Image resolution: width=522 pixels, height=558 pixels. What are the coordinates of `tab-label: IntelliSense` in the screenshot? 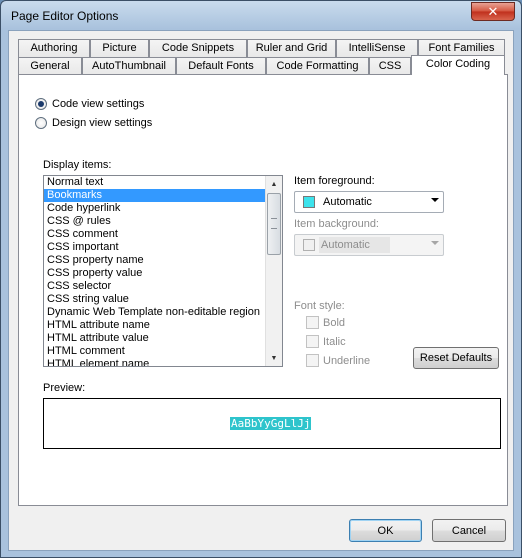 It's located at (377, 48).